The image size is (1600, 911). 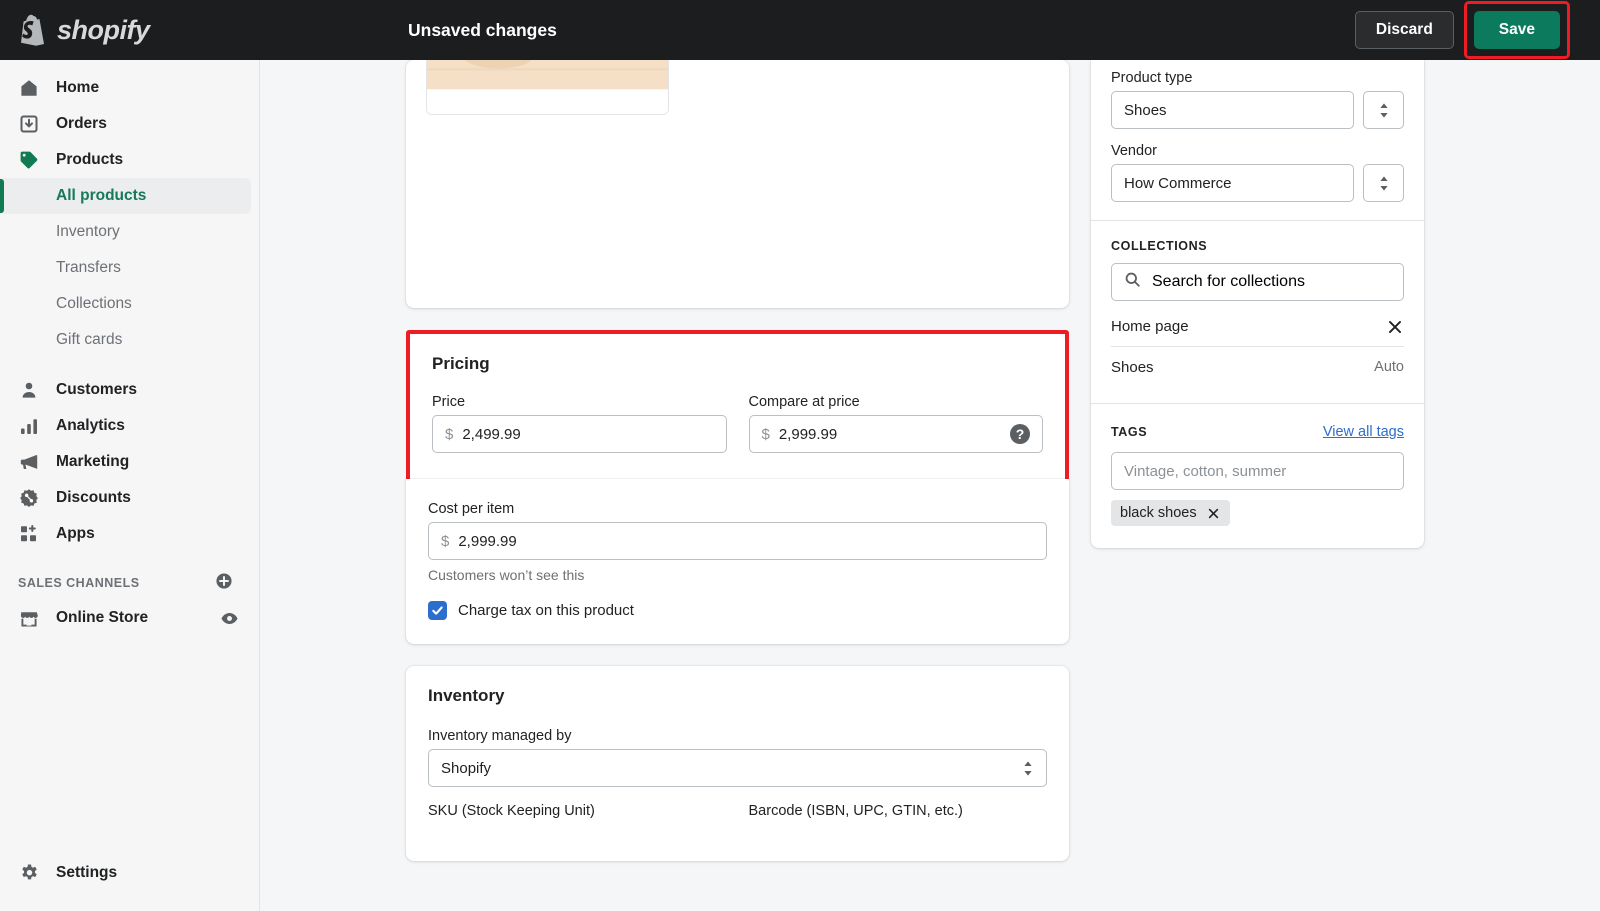 What do you see at coordinates (224, 583) in the screenshot?
I see `add-sales-channel-icon` at bounding box center [224, 583].